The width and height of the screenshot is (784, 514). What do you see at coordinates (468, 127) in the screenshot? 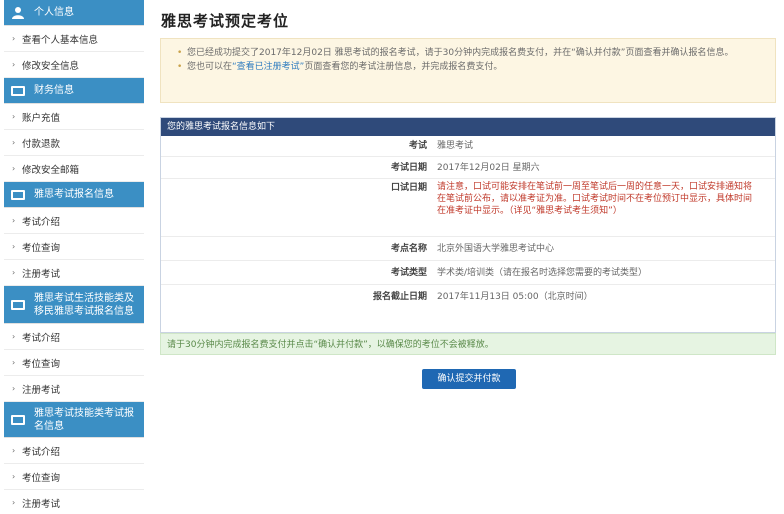
I see `panel-heading: 您的雅思考试报名信息如下` at bounding box center [468, 127].